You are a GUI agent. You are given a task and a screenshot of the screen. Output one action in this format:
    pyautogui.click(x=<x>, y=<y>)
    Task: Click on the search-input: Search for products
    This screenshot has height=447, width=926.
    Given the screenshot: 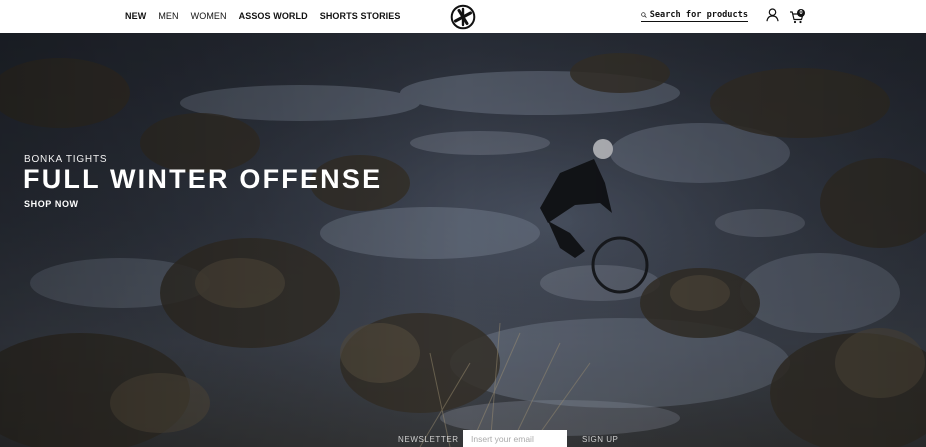 What is the action you would take?
    pyautogui.click(x=699, y=15)
    